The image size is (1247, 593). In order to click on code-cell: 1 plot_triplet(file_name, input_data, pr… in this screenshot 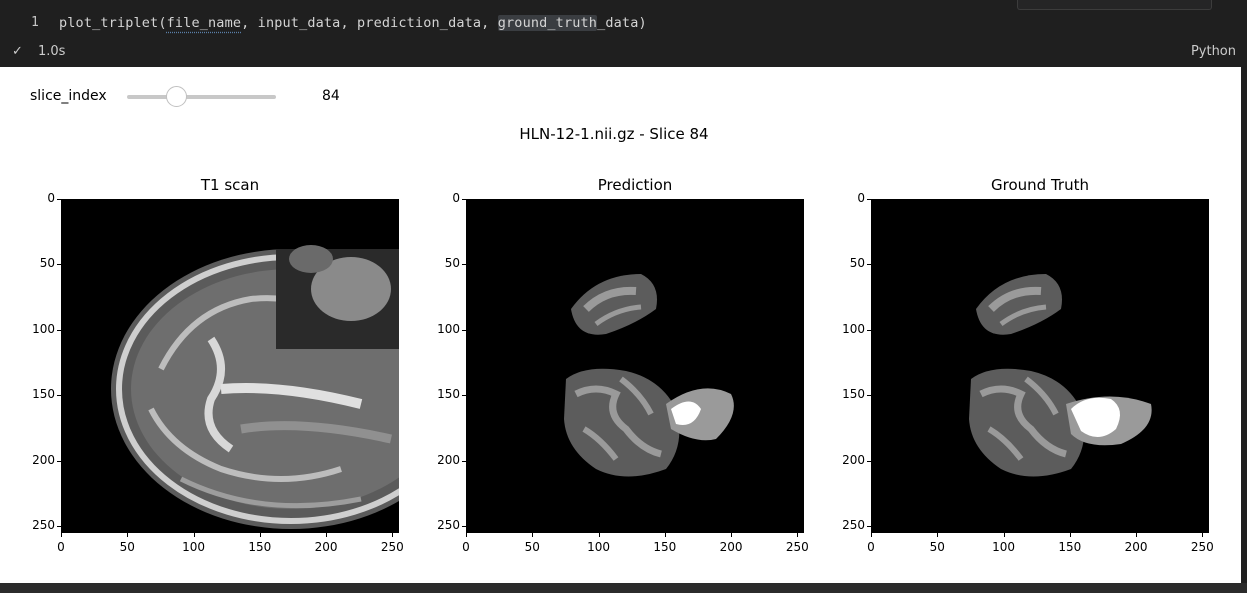, I will do `click(623, 33)`.